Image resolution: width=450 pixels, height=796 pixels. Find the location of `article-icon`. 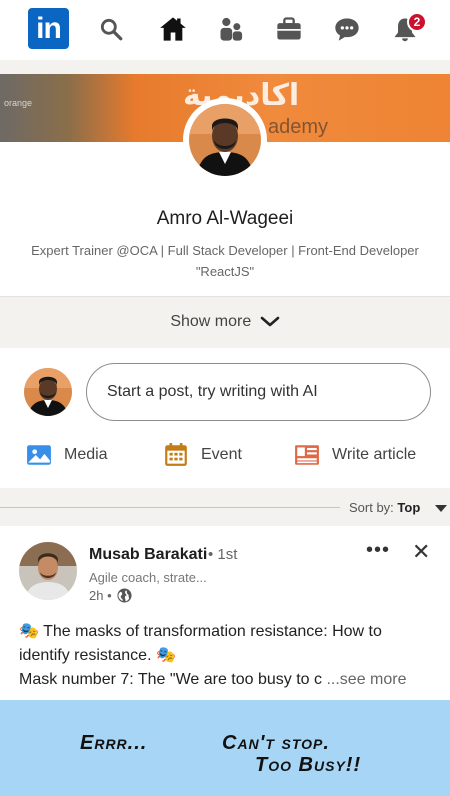

article-icon is located at coordinates (307, 455).